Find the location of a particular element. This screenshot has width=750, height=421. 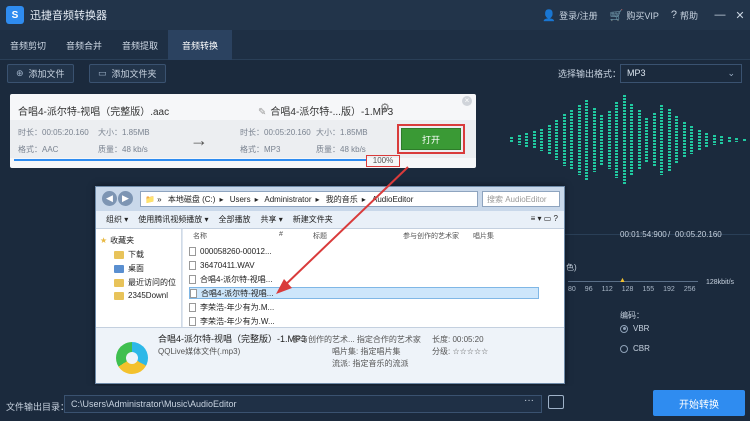

explorer-nav-pane: ★ 收藏夹 下载 桌面 最近访问的位 2345Downl is located at coordinates (139, 278).